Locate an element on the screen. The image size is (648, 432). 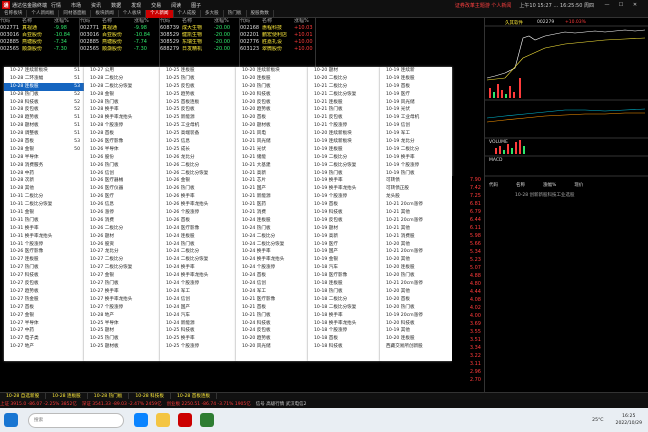
board-menu-item: 10-28 二板比分 is located at coordinates (122, 79).